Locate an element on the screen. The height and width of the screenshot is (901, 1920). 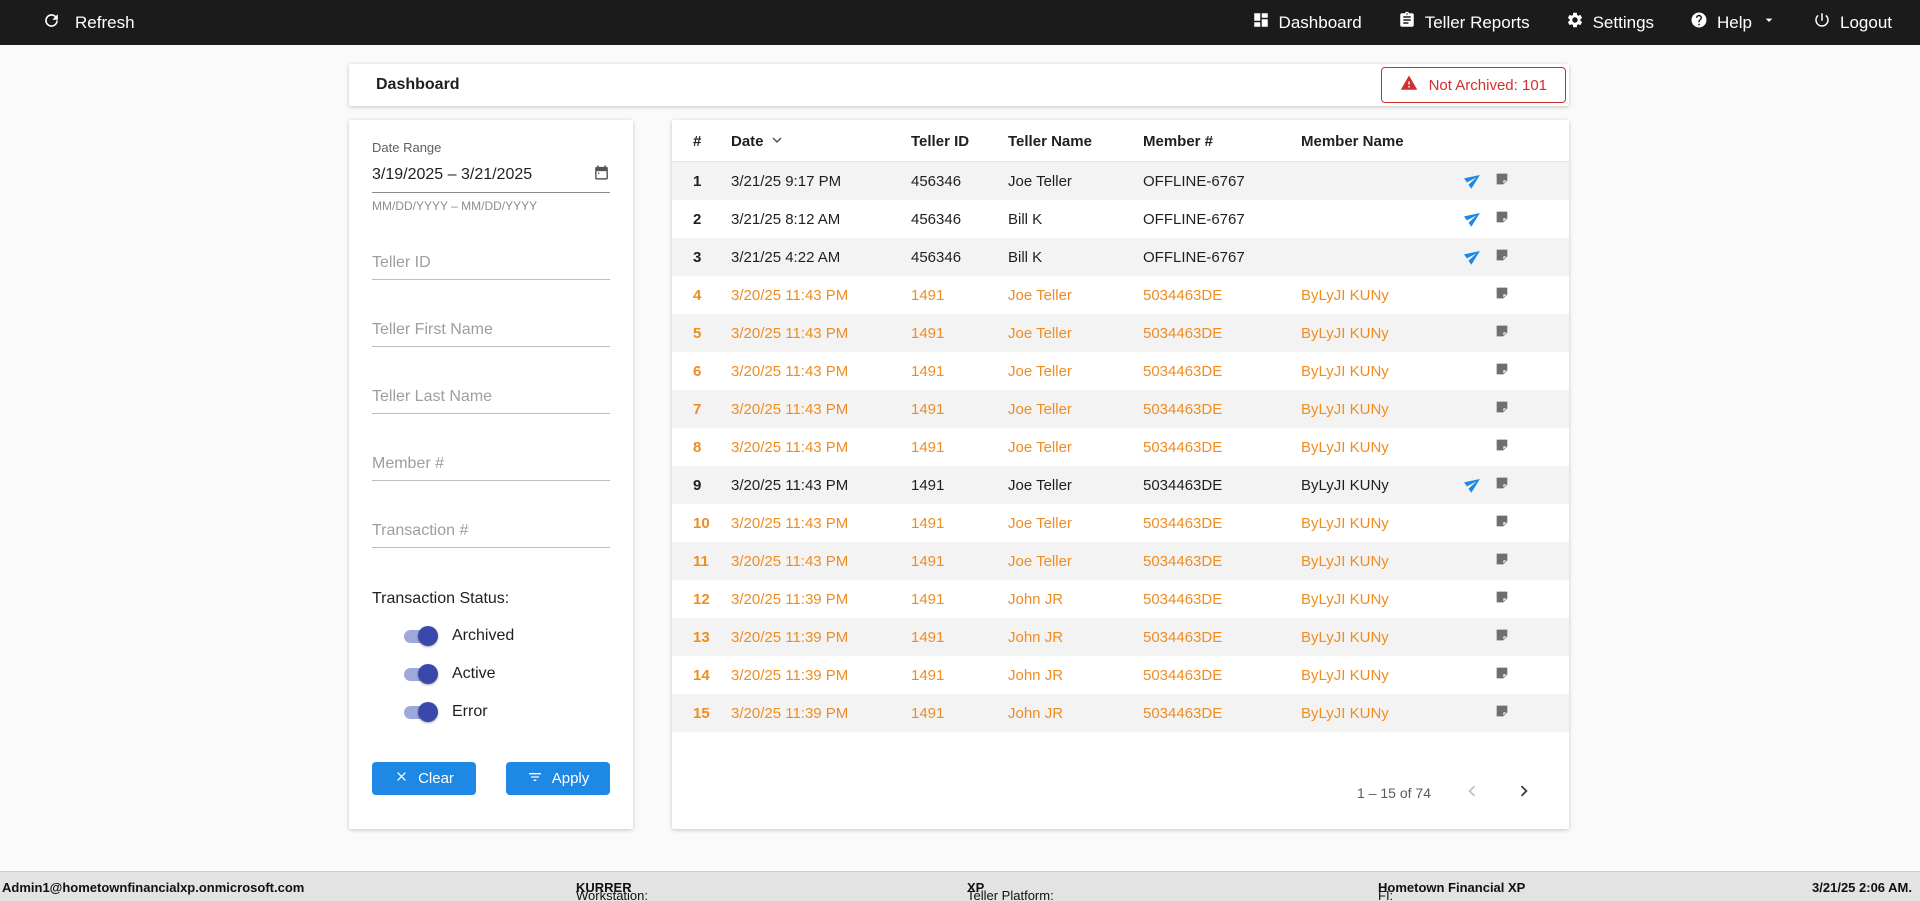
nav-logout: Logout is located at coordinates (1852, 22).